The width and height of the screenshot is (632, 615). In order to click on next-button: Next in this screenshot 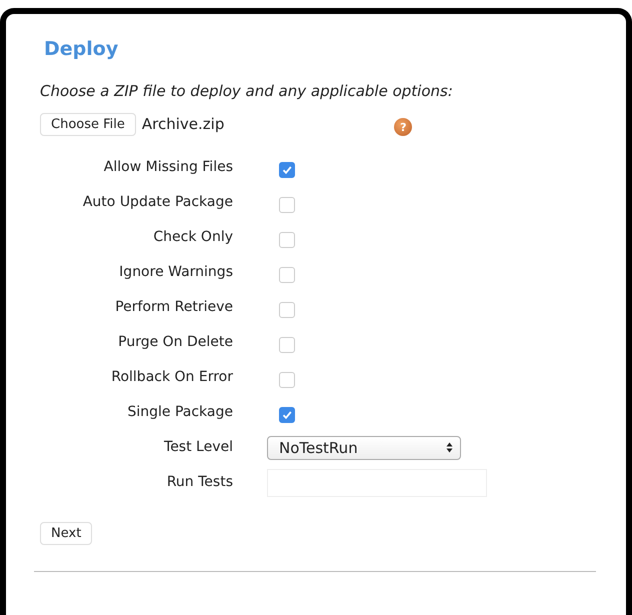, I will do `click(66, 533)`.